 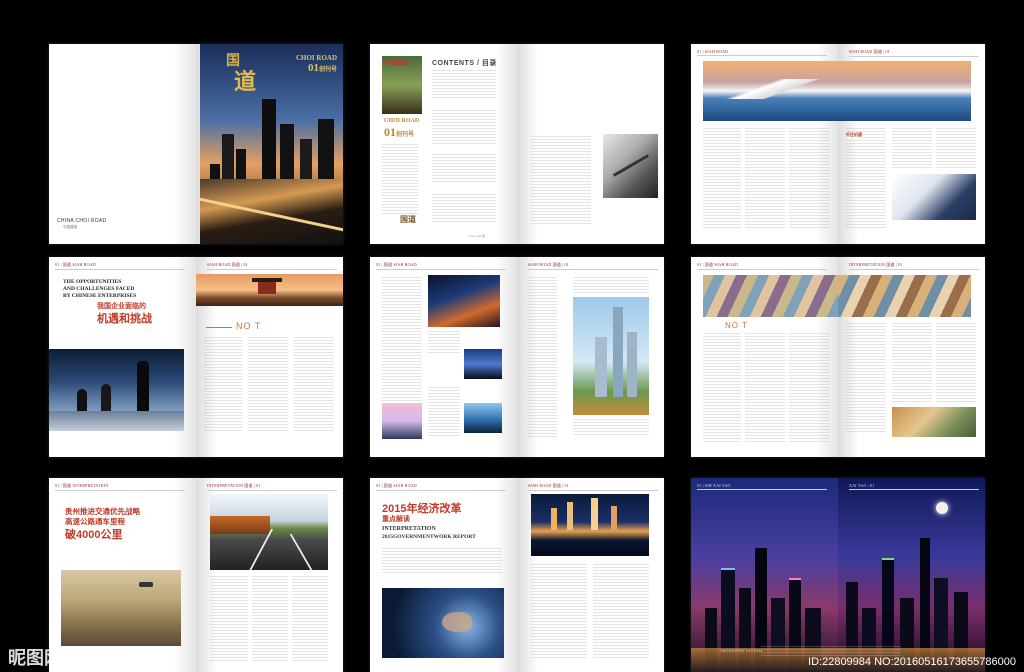 What do you see at coordinates (35, 658) in the screenshot?
I see `nipic-watermark: 昵图网` at bounding box center [35, 658].